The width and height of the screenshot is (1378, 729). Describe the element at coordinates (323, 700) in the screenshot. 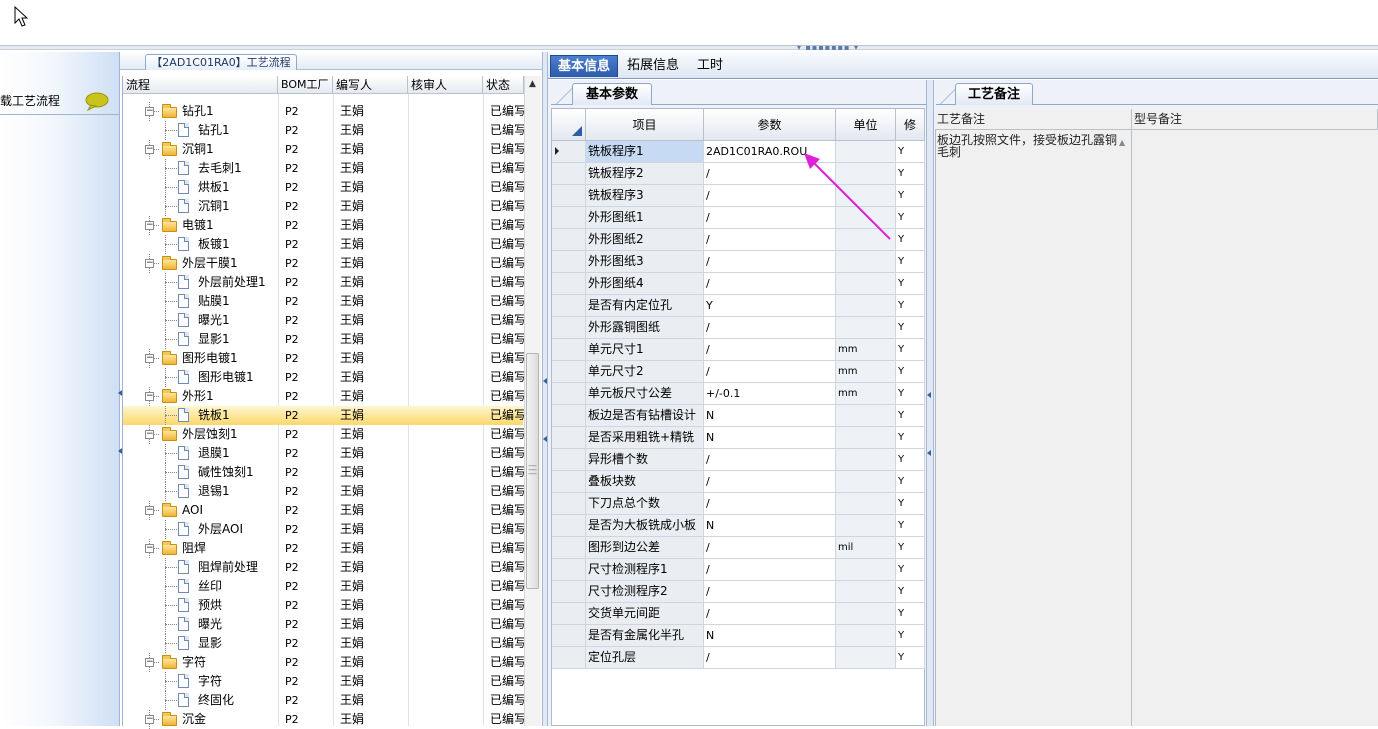

I see `tree-row: 终固化 P2 王娟 已编写` at that location.